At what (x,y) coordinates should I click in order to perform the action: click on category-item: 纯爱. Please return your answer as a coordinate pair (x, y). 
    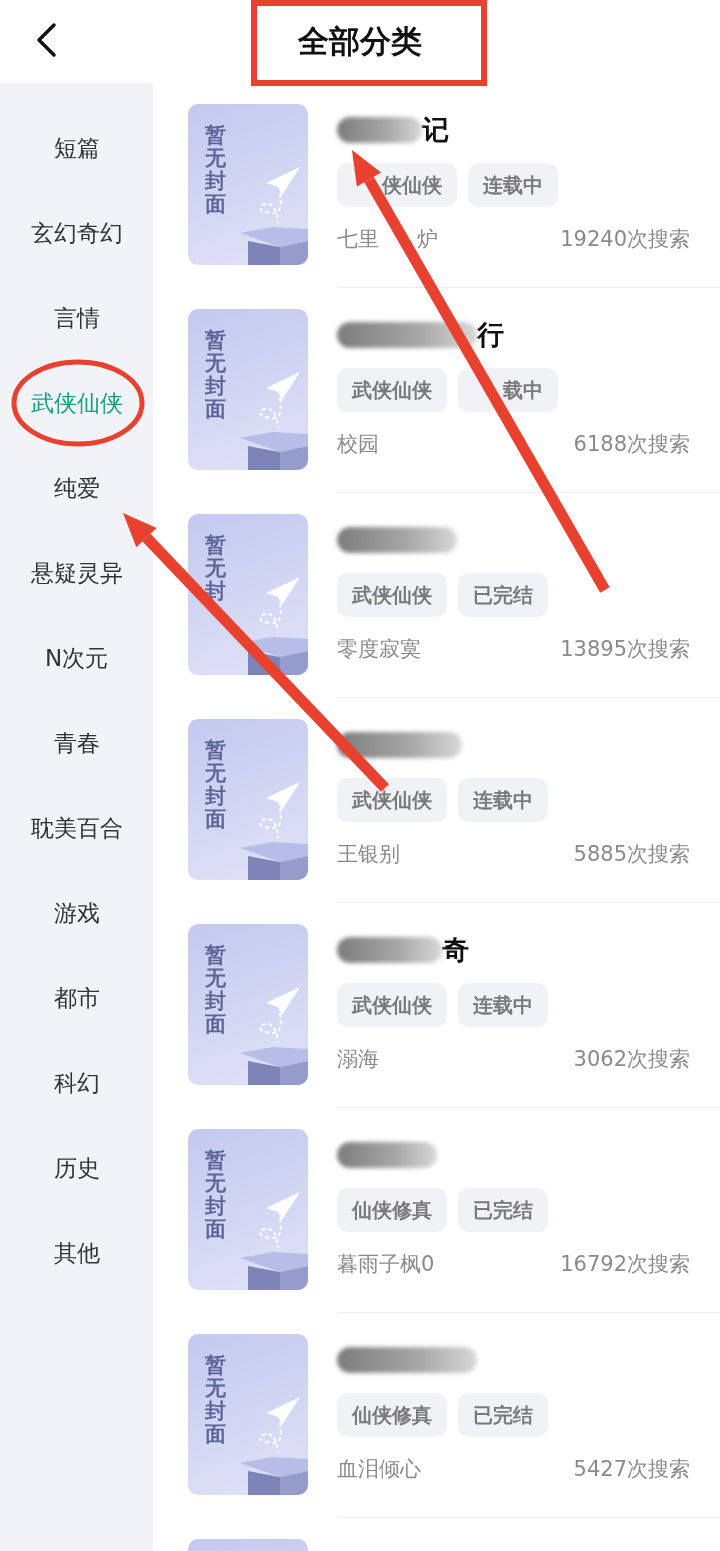
    Looking at the image, I should click on (76, 488).